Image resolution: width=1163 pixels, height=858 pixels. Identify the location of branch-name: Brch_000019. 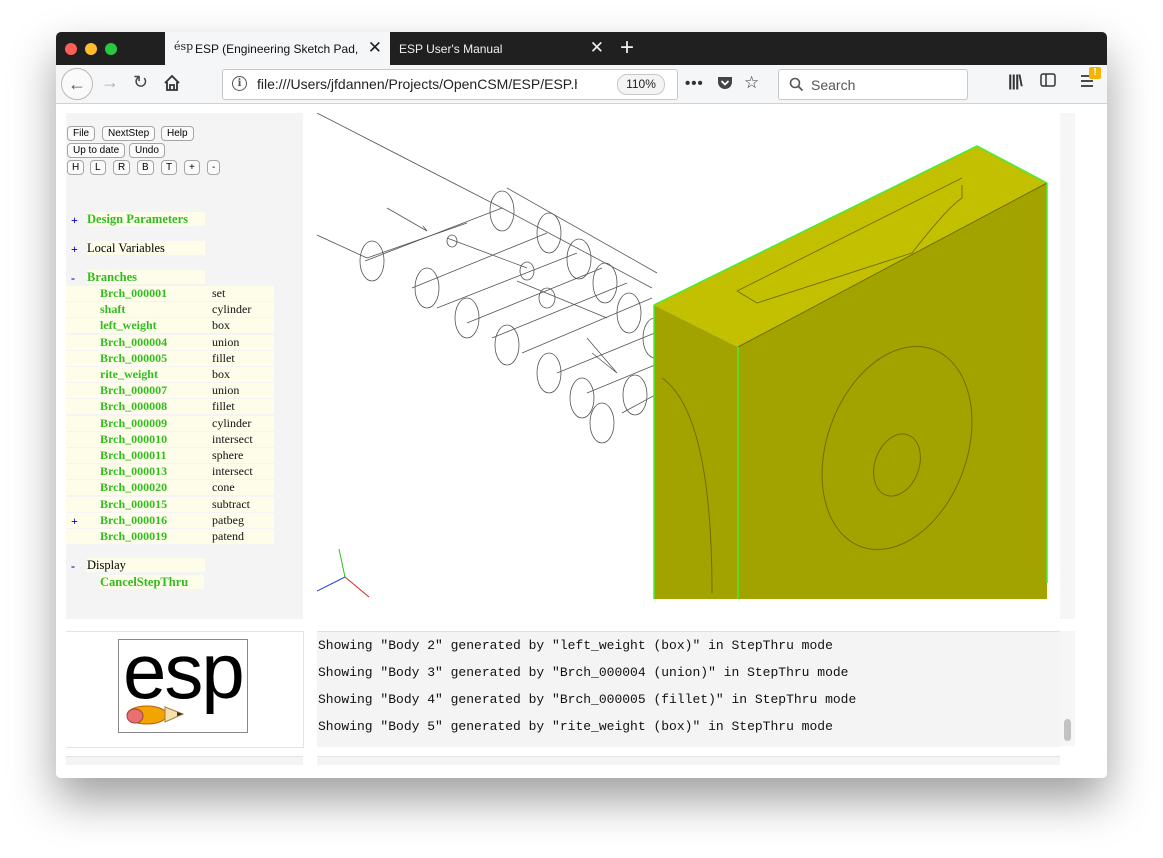
(133, 536).